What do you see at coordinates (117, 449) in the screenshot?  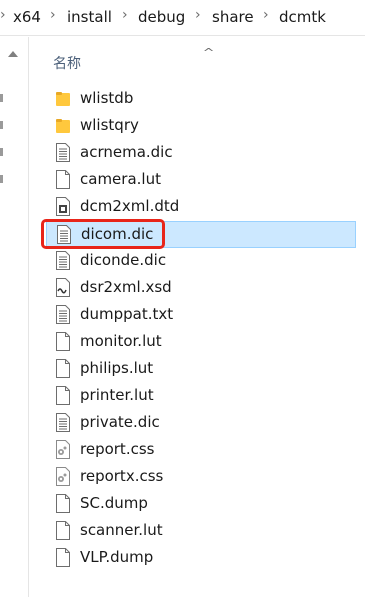 I see `file-name: report.css` at bounding box center [117, 449].